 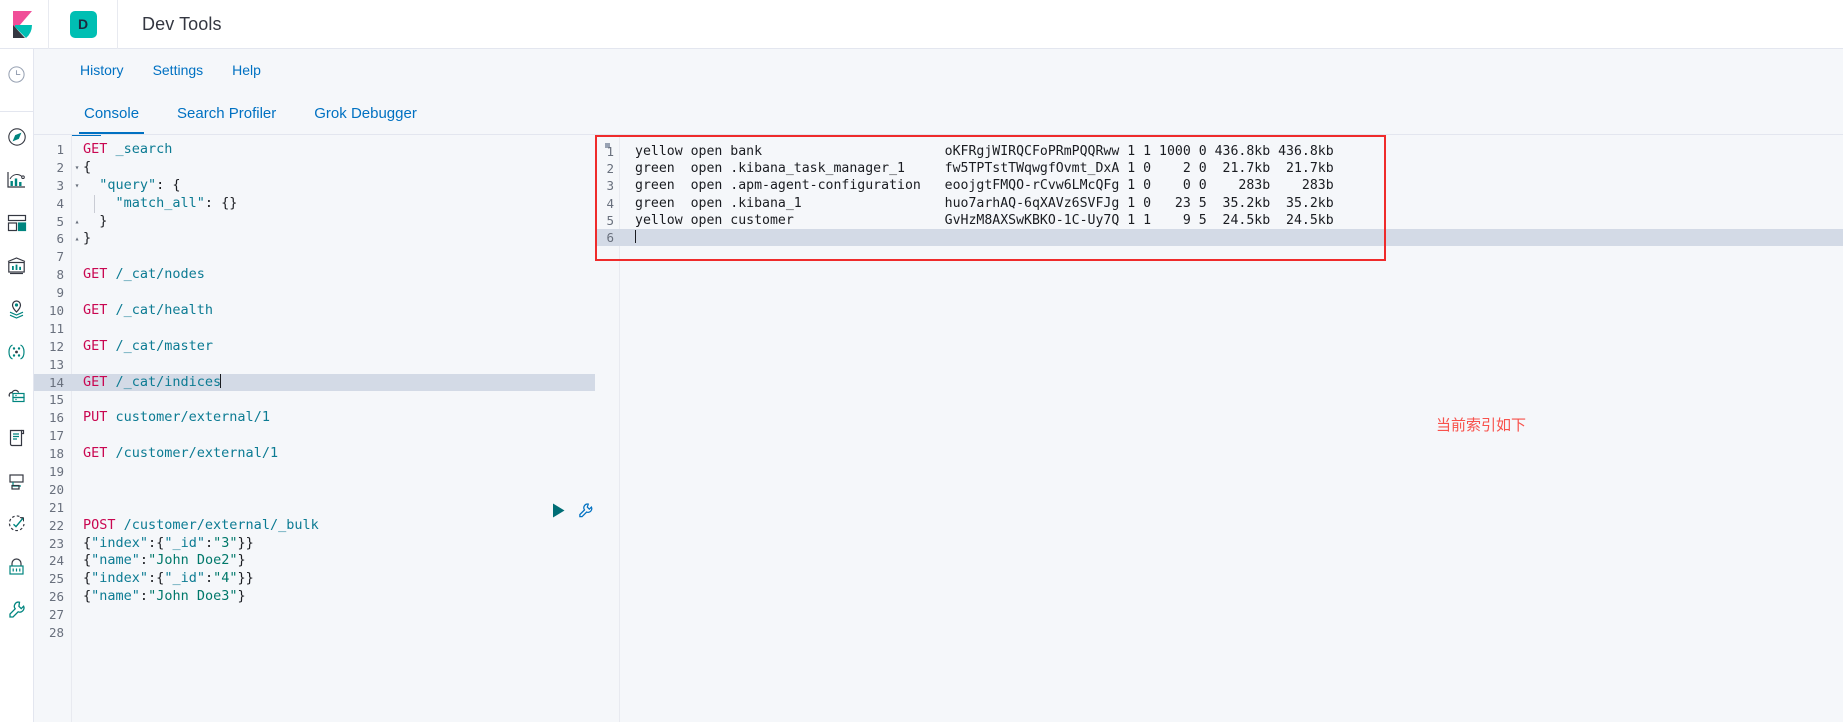 I want to click on line-source: "match_all": {}, so click(x=176, y=202).